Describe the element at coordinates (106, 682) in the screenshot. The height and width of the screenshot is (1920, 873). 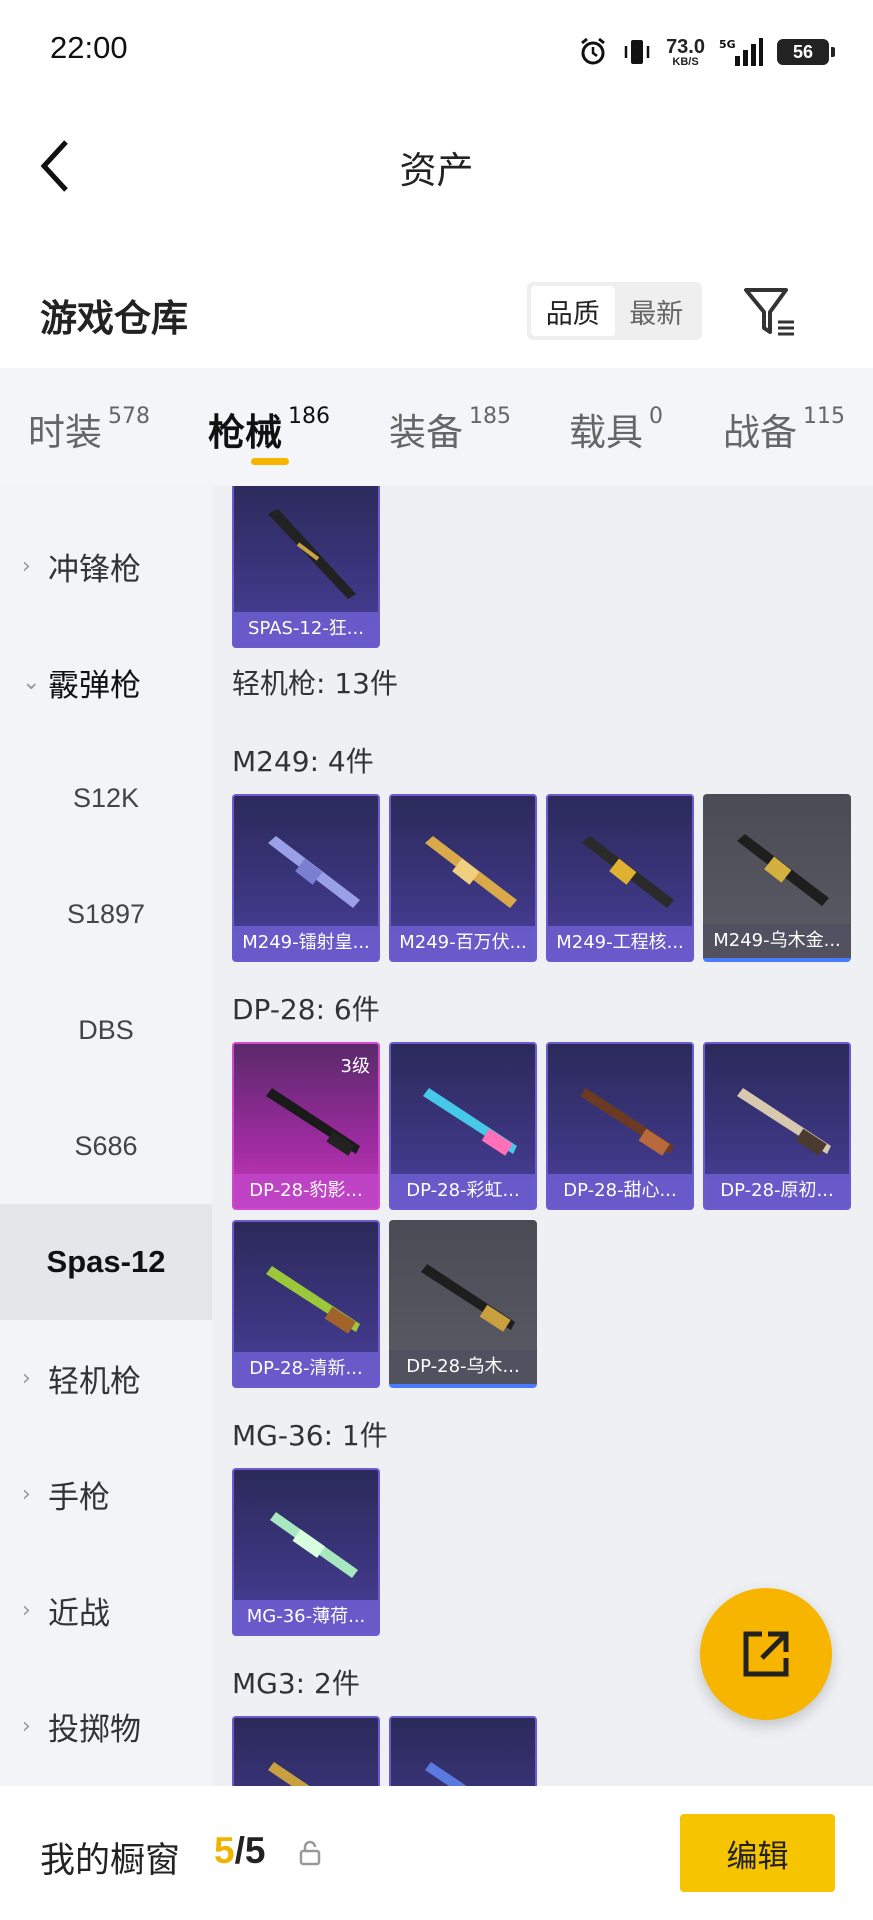
I see `sidebar-item-shotgun: ⌄ 霰弹枪` at that location.